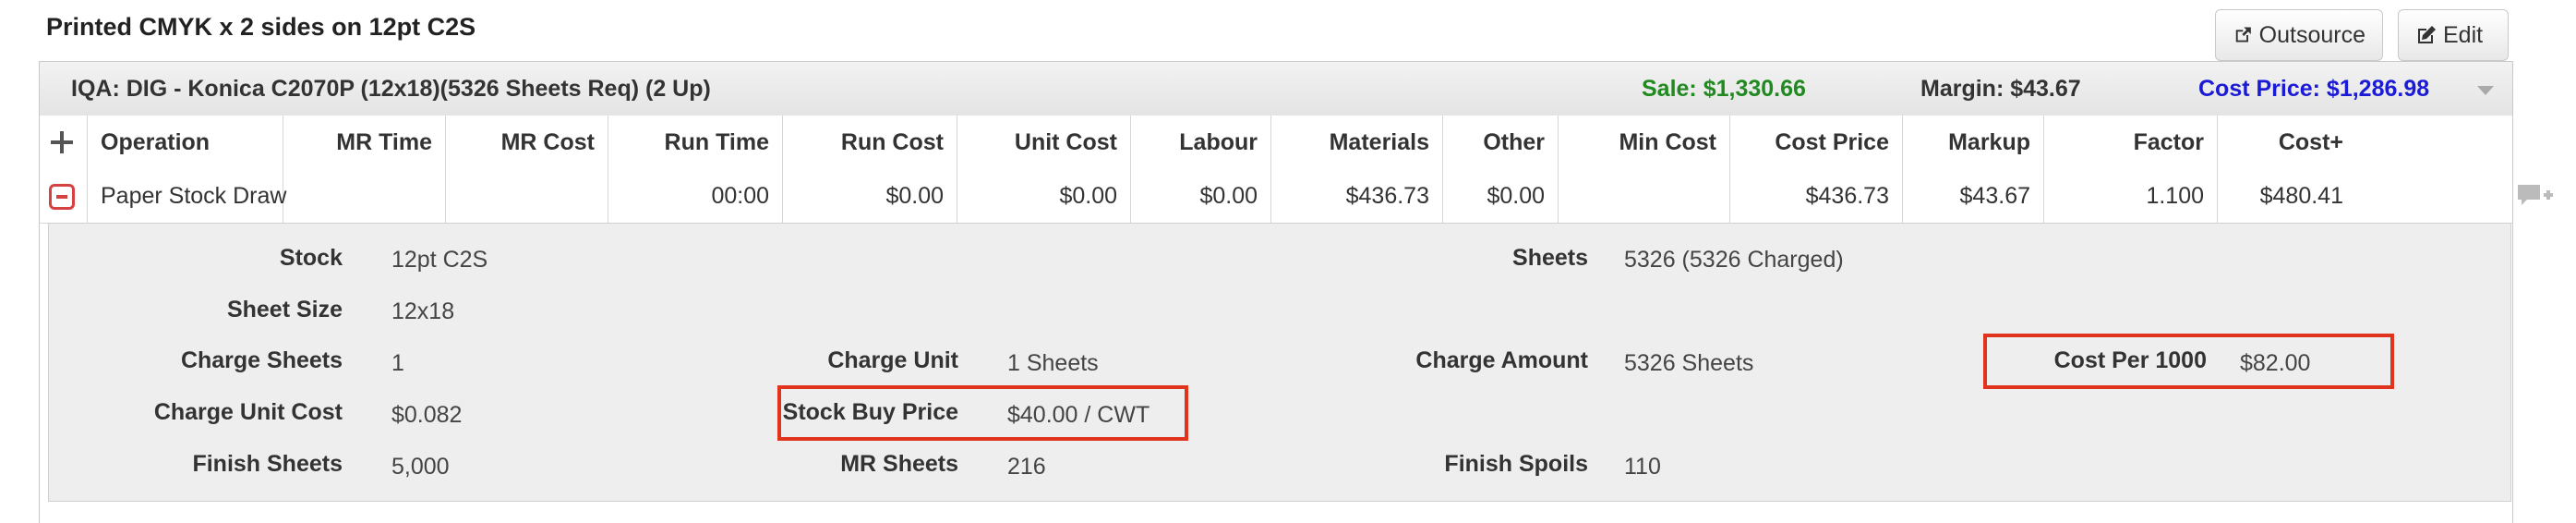 The width and height of the screenshot is (2576, 523). I want to click on stock-buy-price-highlight, so click(982, 413).